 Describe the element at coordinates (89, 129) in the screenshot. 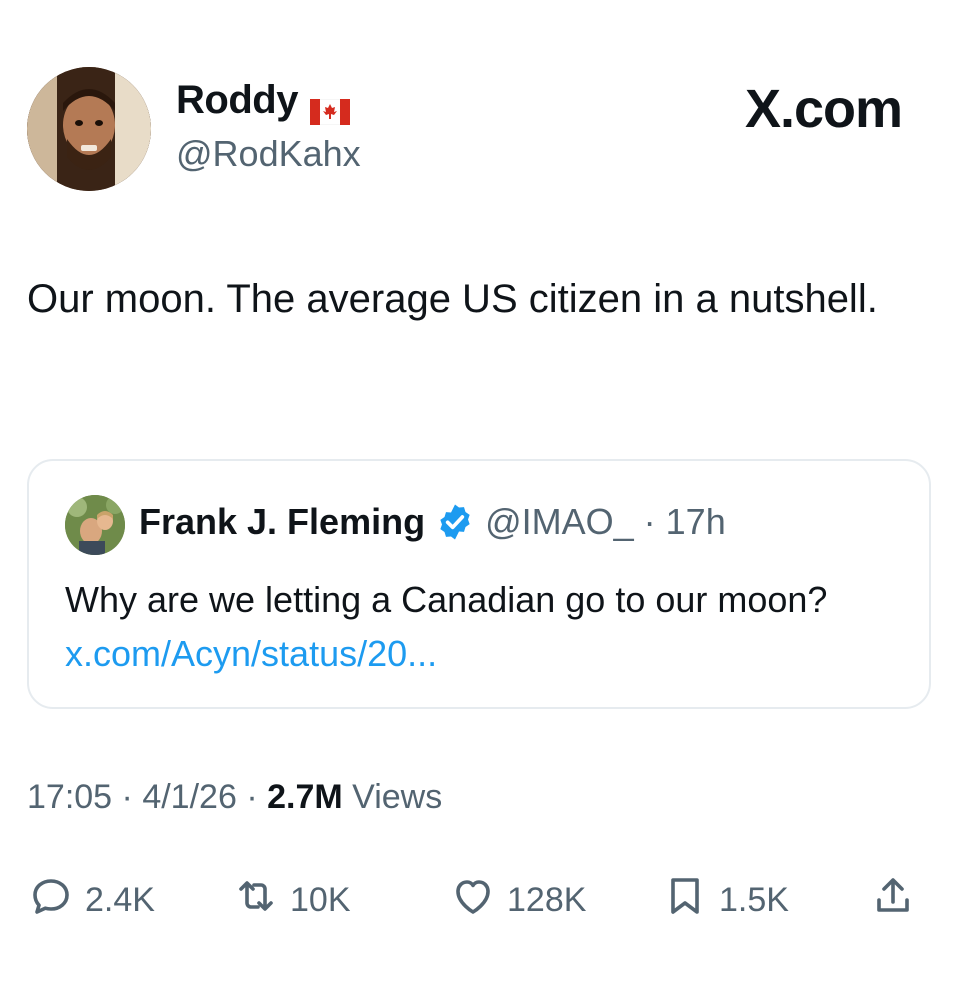

I see `author-avatar` at that location.